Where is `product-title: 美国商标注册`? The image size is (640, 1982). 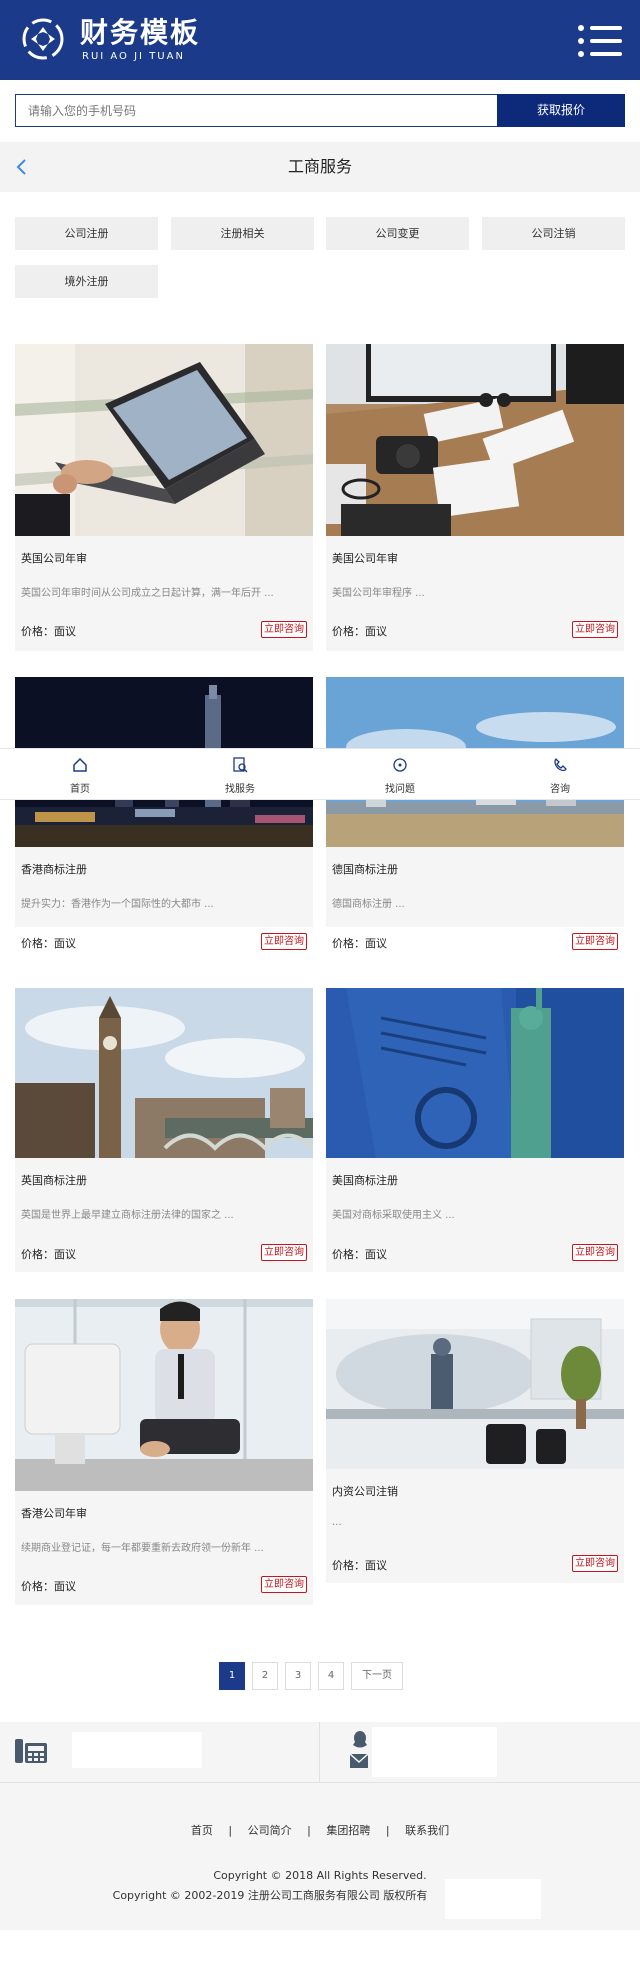
product-title: 美国商标注册 is located at coordinates (365, 1180).